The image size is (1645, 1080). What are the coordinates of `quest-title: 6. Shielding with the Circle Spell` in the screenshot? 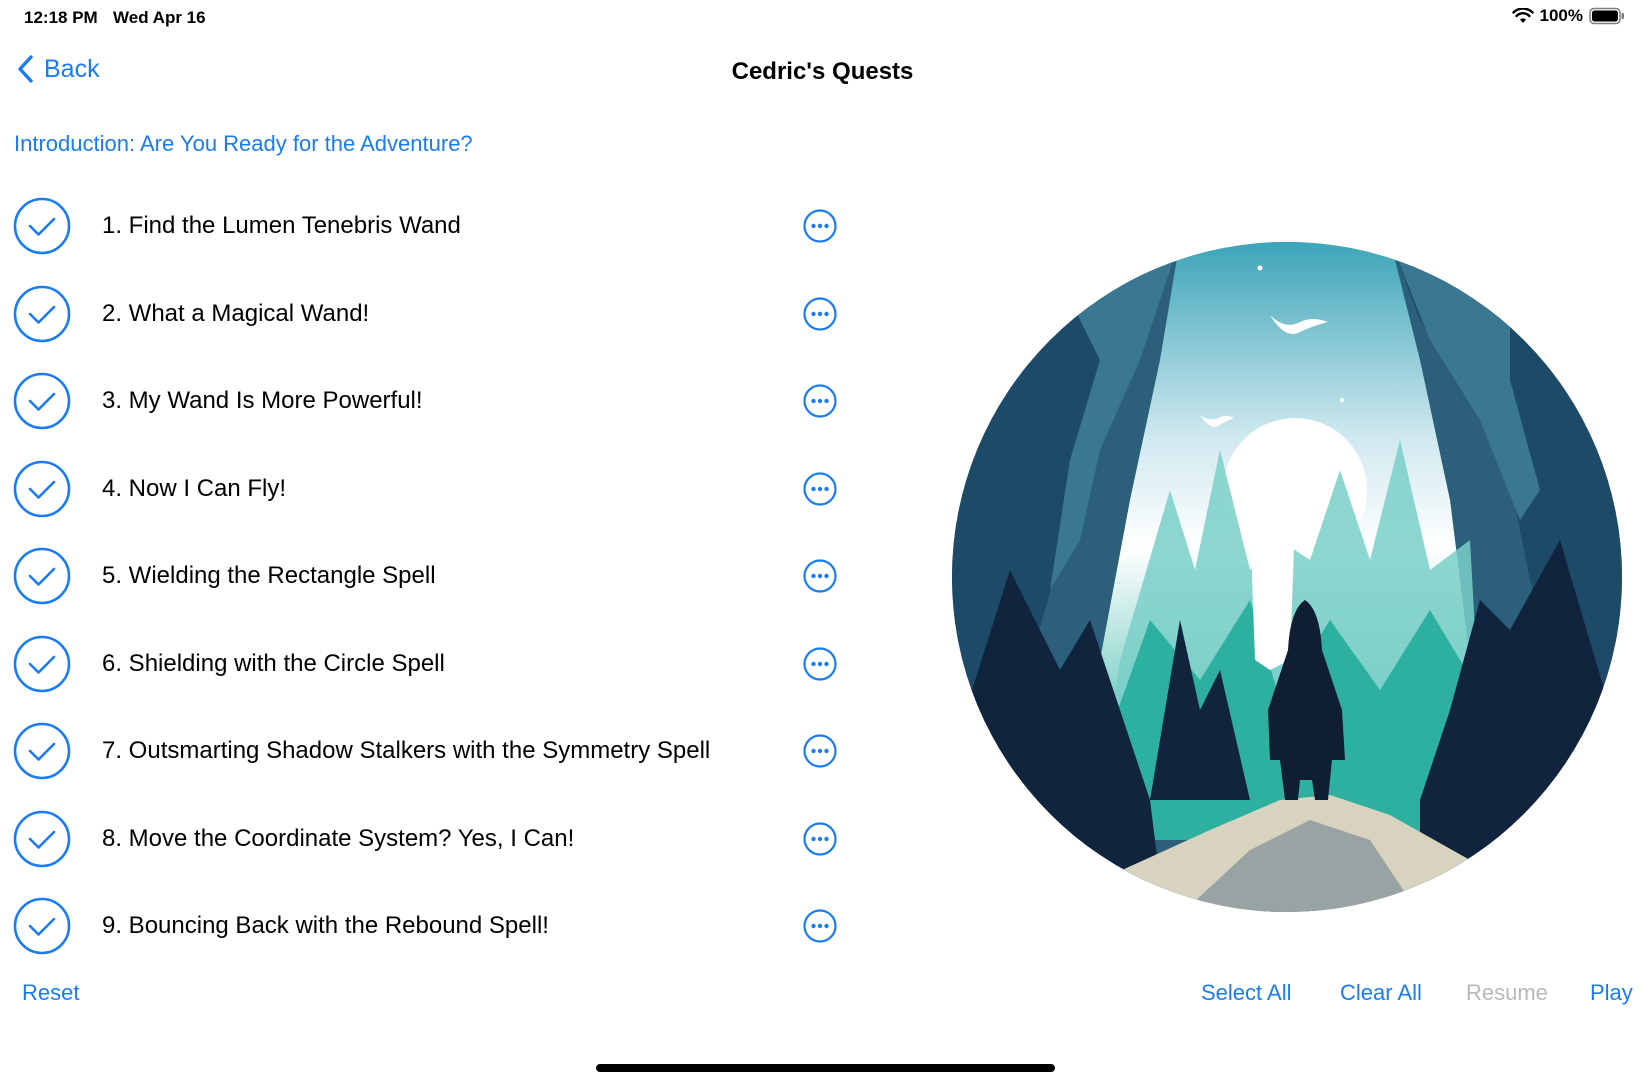 It's located at (273, 663).